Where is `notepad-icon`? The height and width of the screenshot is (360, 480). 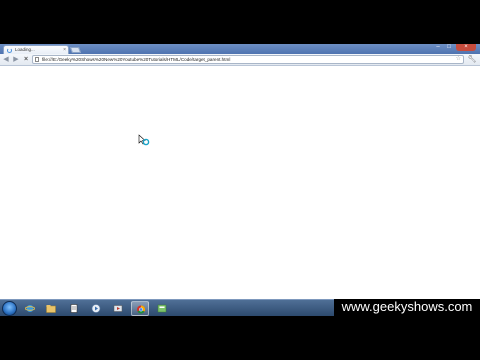 notepad-icon is located at coordinates (74, 308).